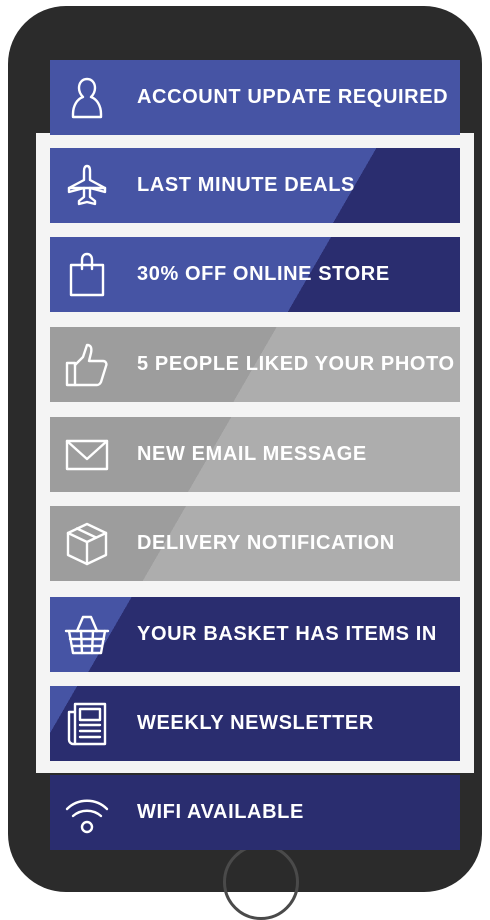 The image size is (490, 920). What do you see at coordinates (266, 543) in the screenshot?
I see `notification-label: DELIVERY NOTIFICATION` at bounding box center [266, 543].